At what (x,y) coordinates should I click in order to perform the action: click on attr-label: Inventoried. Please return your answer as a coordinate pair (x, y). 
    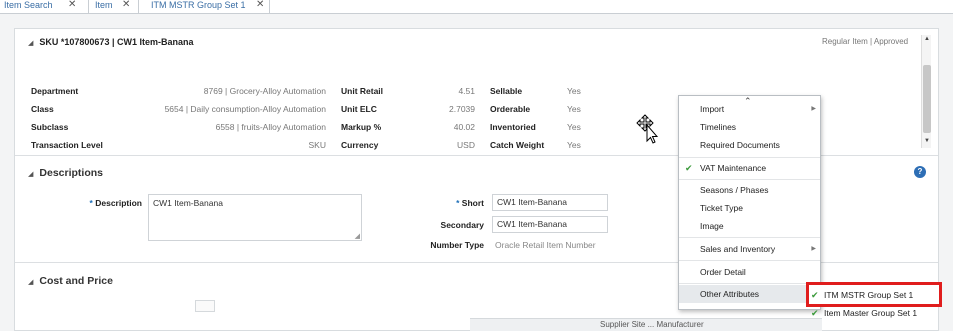
    Looking at the image, I should click on (513, 127).